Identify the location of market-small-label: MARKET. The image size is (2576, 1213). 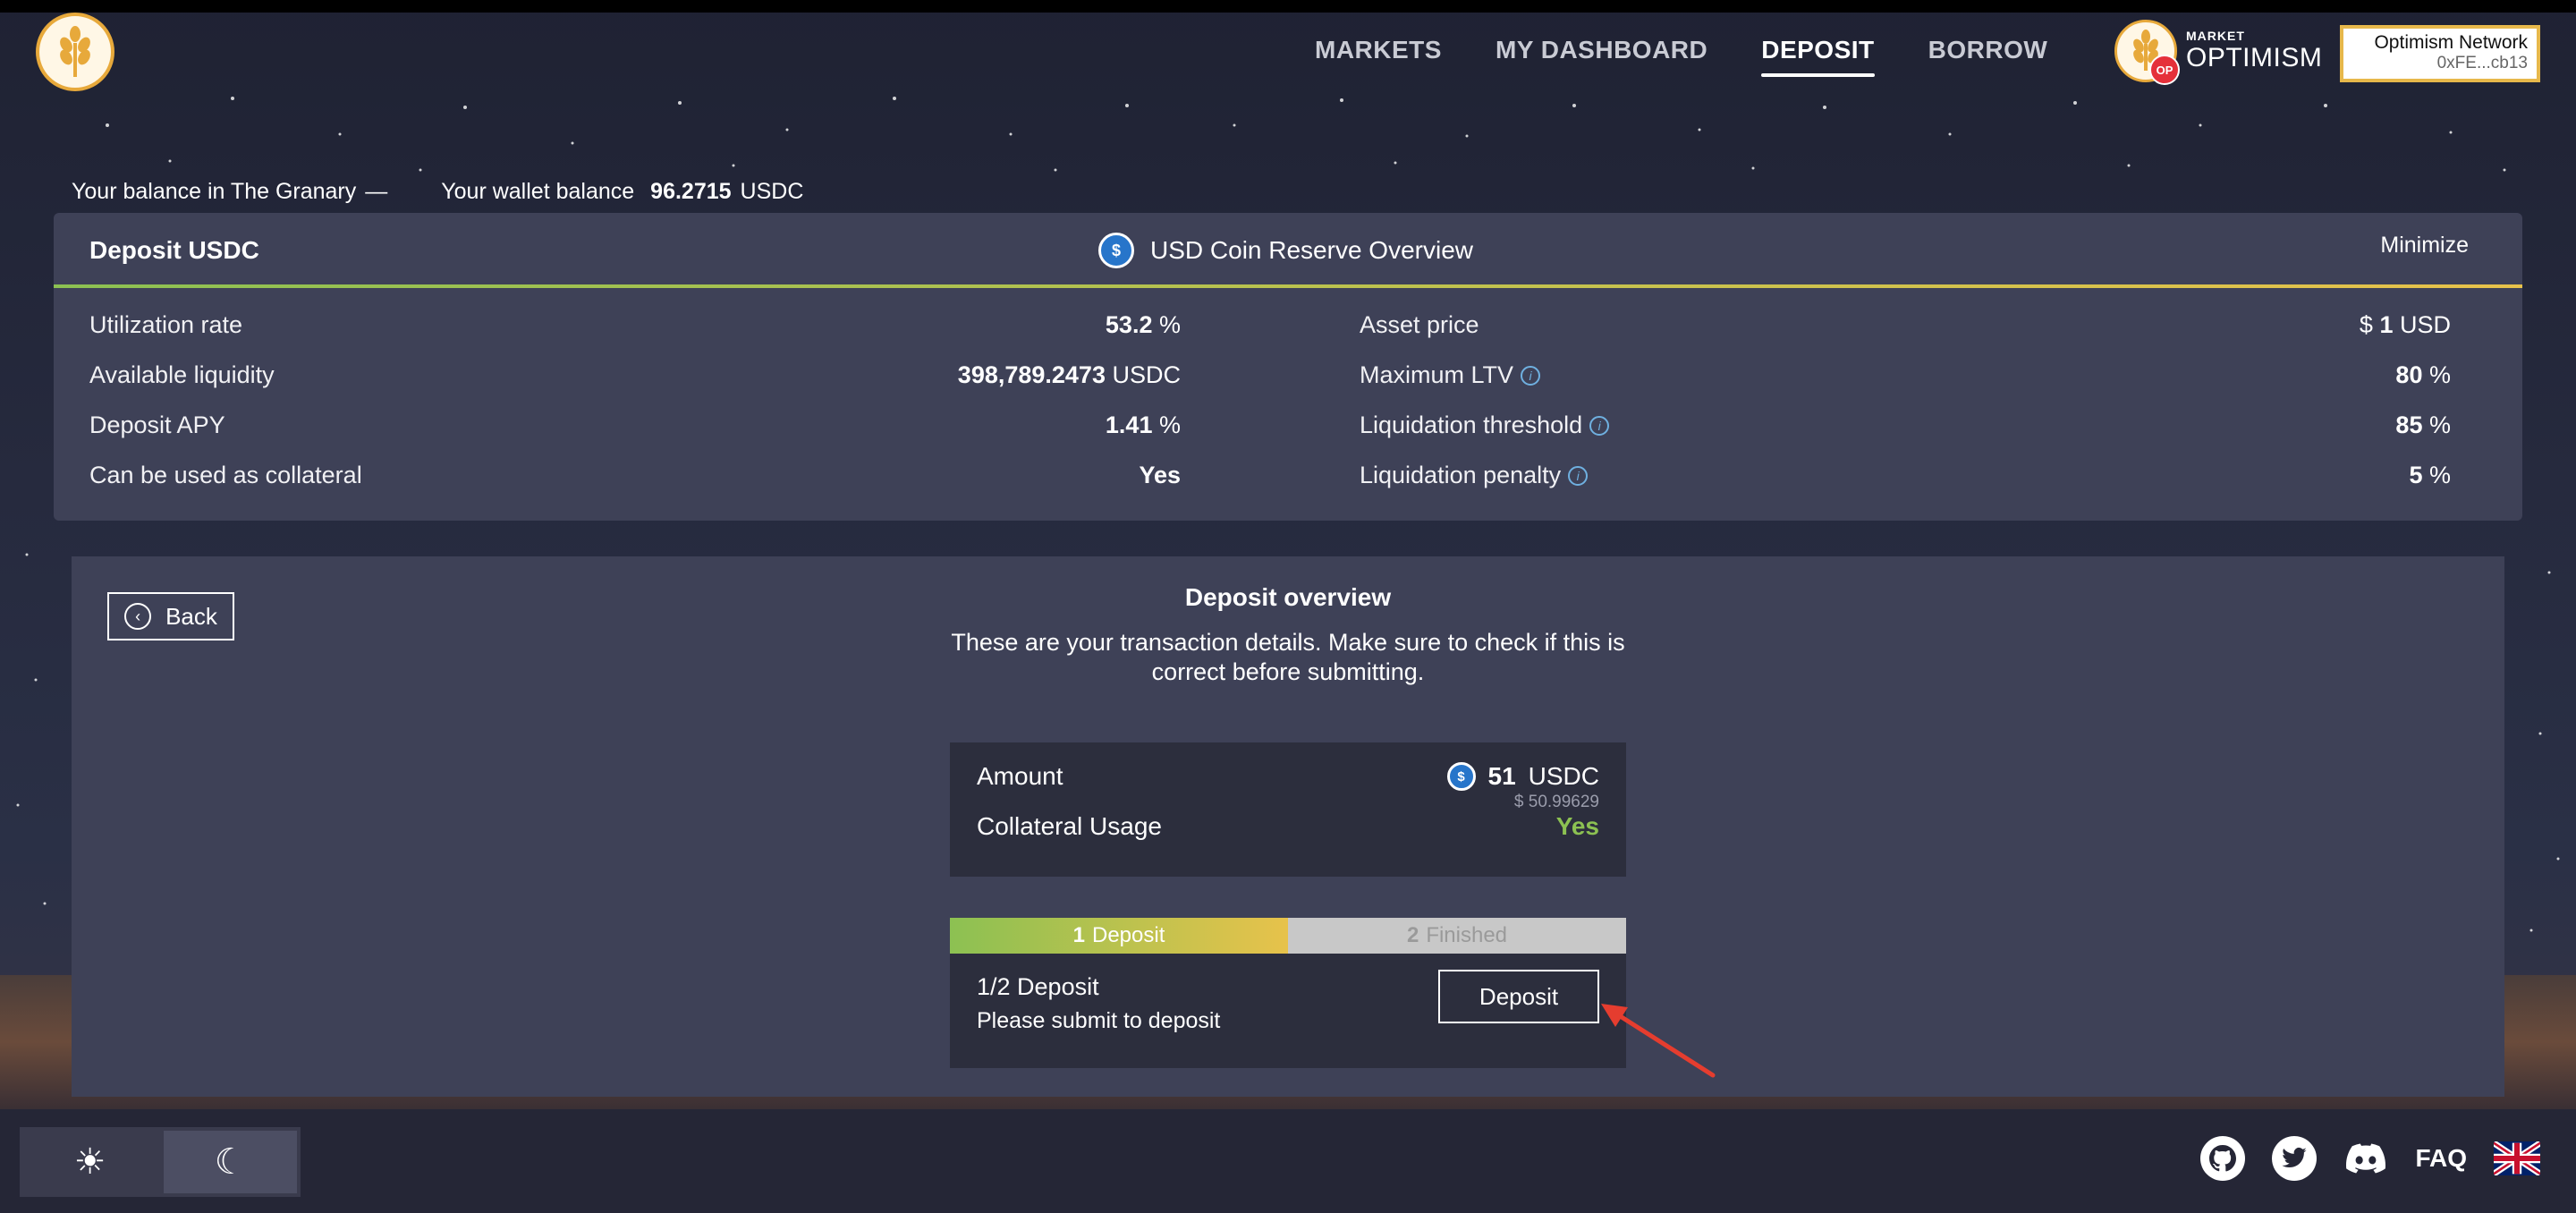
(2215, 36).